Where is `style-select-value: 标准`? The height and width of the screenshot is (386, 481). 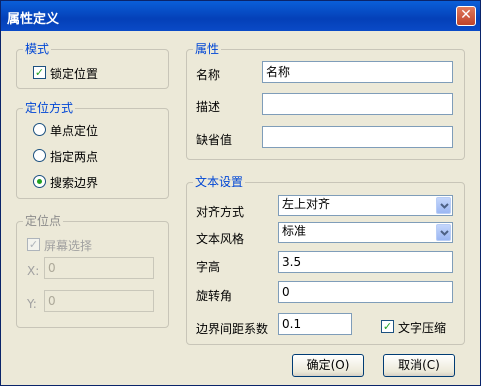
style-select-value: 标准 is located at coordinates (294, 231).